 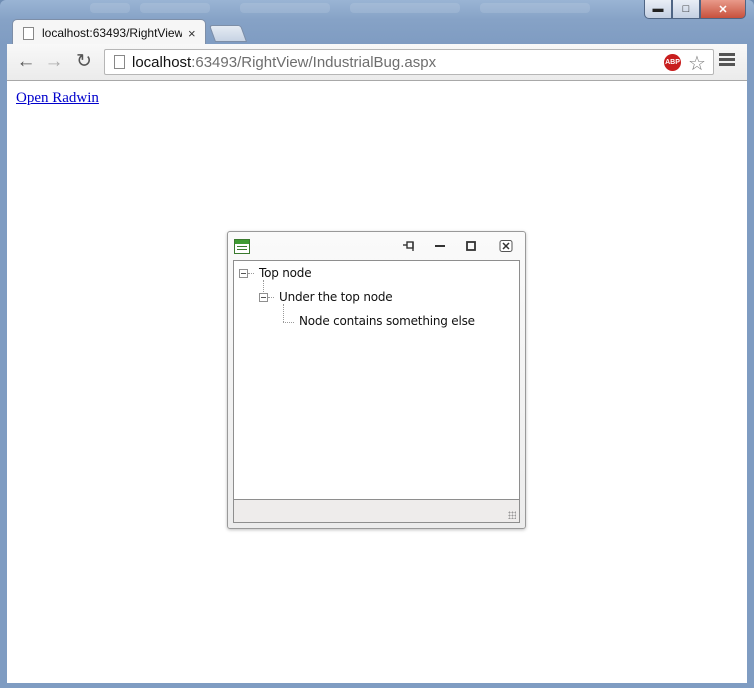 I want to click on window-titlebar: ▬ □ ✕ localhost:63493/RightView ×, so click(x=377, y=23).